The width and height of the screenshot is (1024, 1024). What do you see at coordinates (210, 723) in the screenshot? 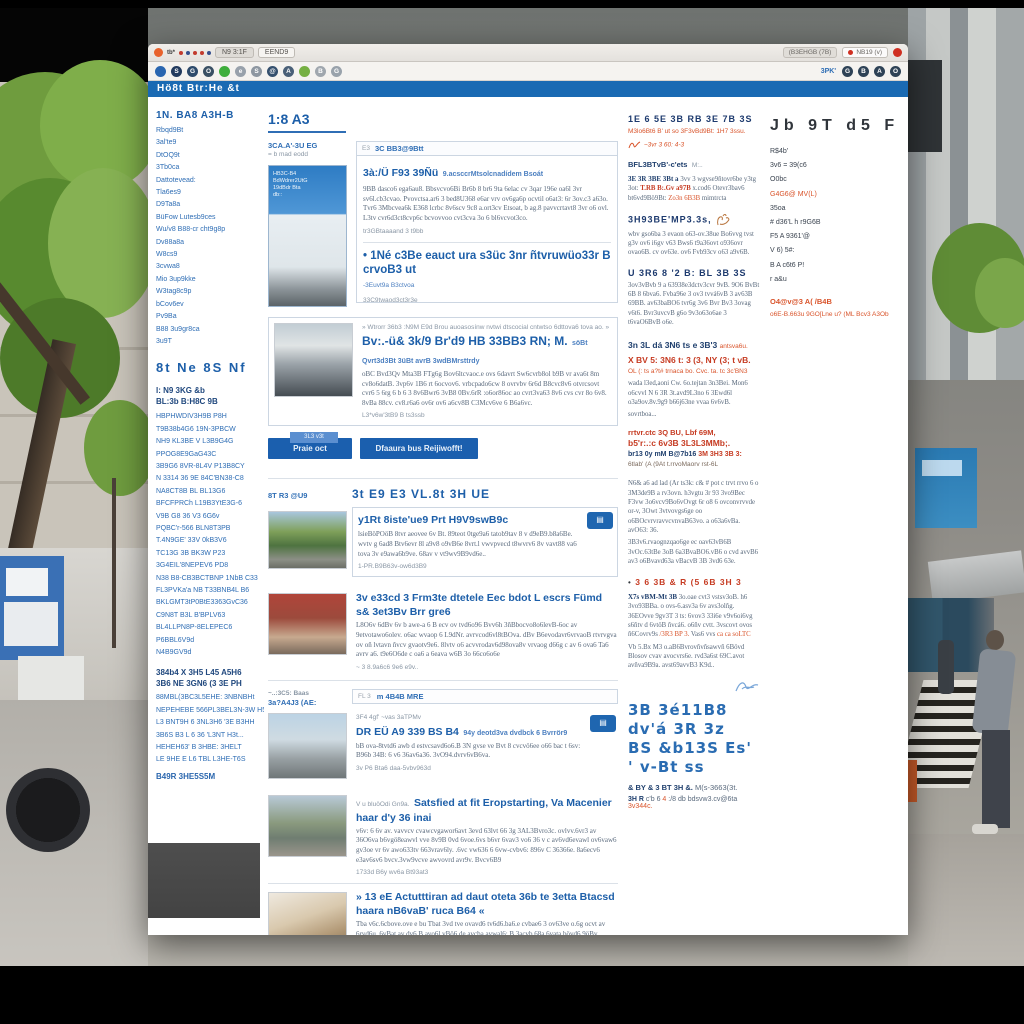
I see `sidebar-link: L3 BNT9H 6 3NL3H6 '3E B3HH` at bounding box center [210, 723].